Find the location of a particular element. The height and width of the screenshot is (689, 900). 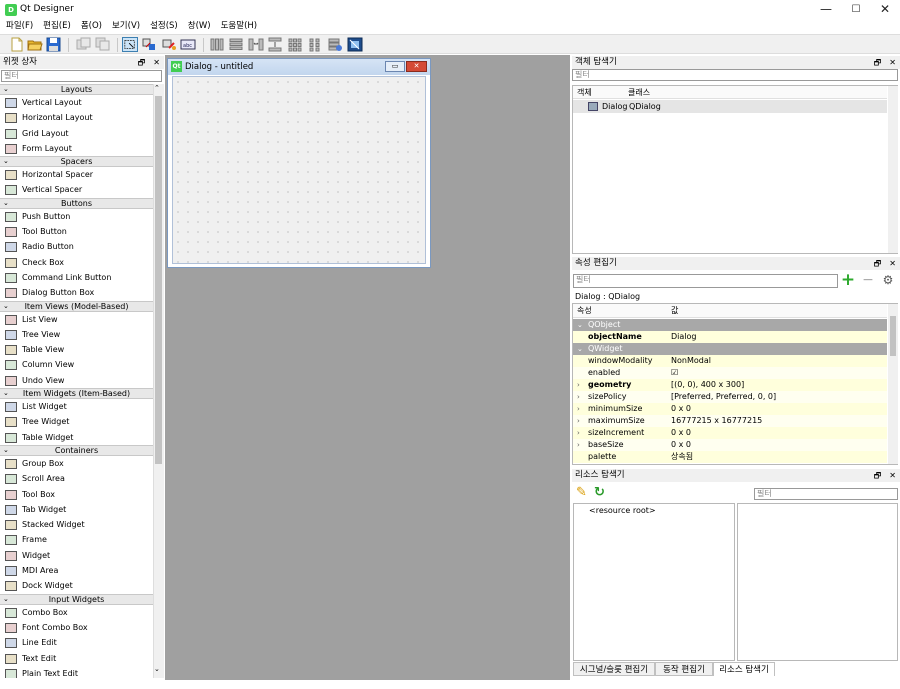

widget-item: Widget is located at coordinates (76, 555).